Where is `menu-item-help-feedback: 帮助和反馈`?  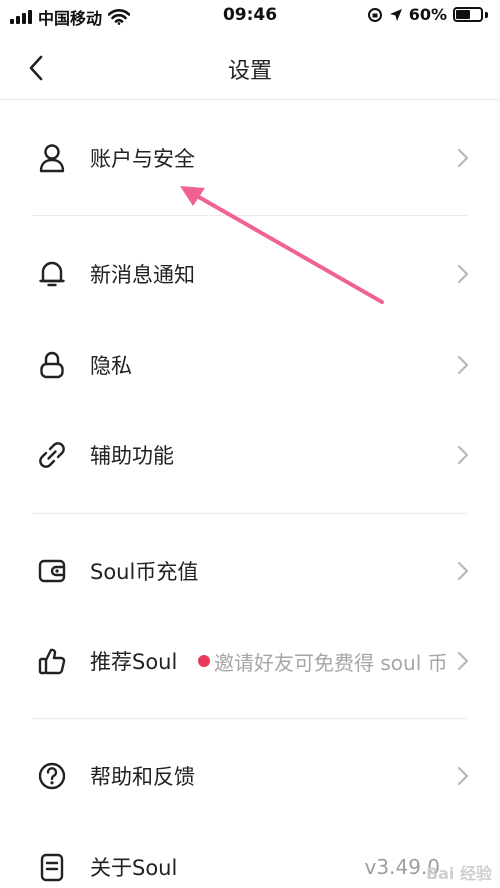
menu-item-help-feedback: 帮助和反馈 is located at coordinates (250, 776).